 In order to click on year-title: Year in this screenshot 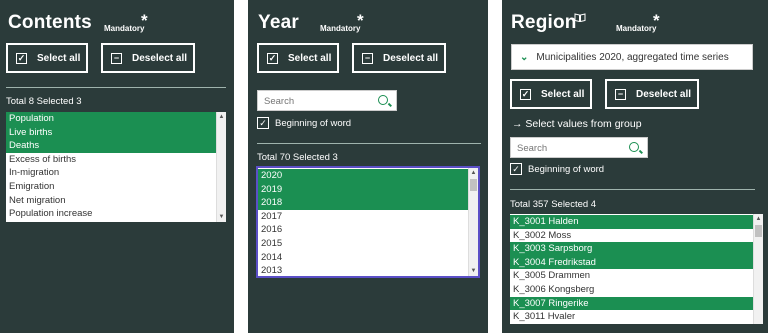, I will do `click(278, 22)`.